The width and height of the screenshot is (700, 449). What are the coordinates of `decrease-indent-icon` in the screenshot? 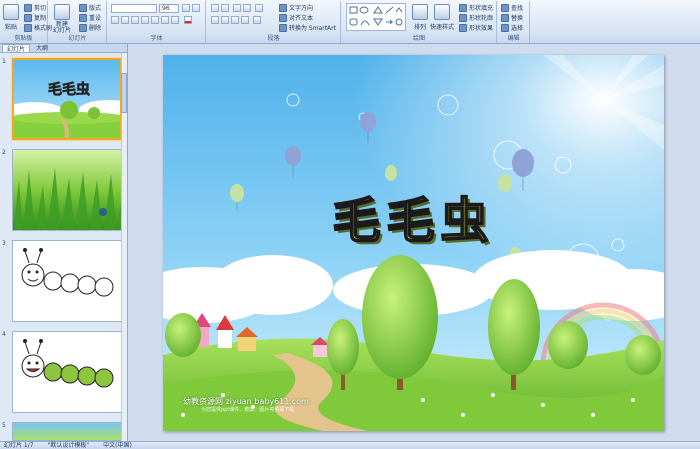 It's located at (237, 8).